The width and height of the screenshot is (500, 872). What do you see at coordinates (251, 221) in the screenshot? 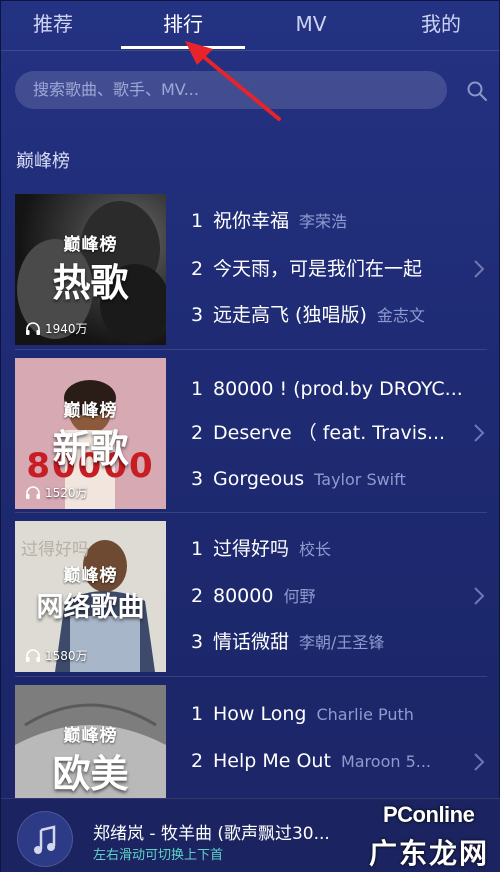
I see `song-name: 祝你幸福` at bounding box center [251, 221].